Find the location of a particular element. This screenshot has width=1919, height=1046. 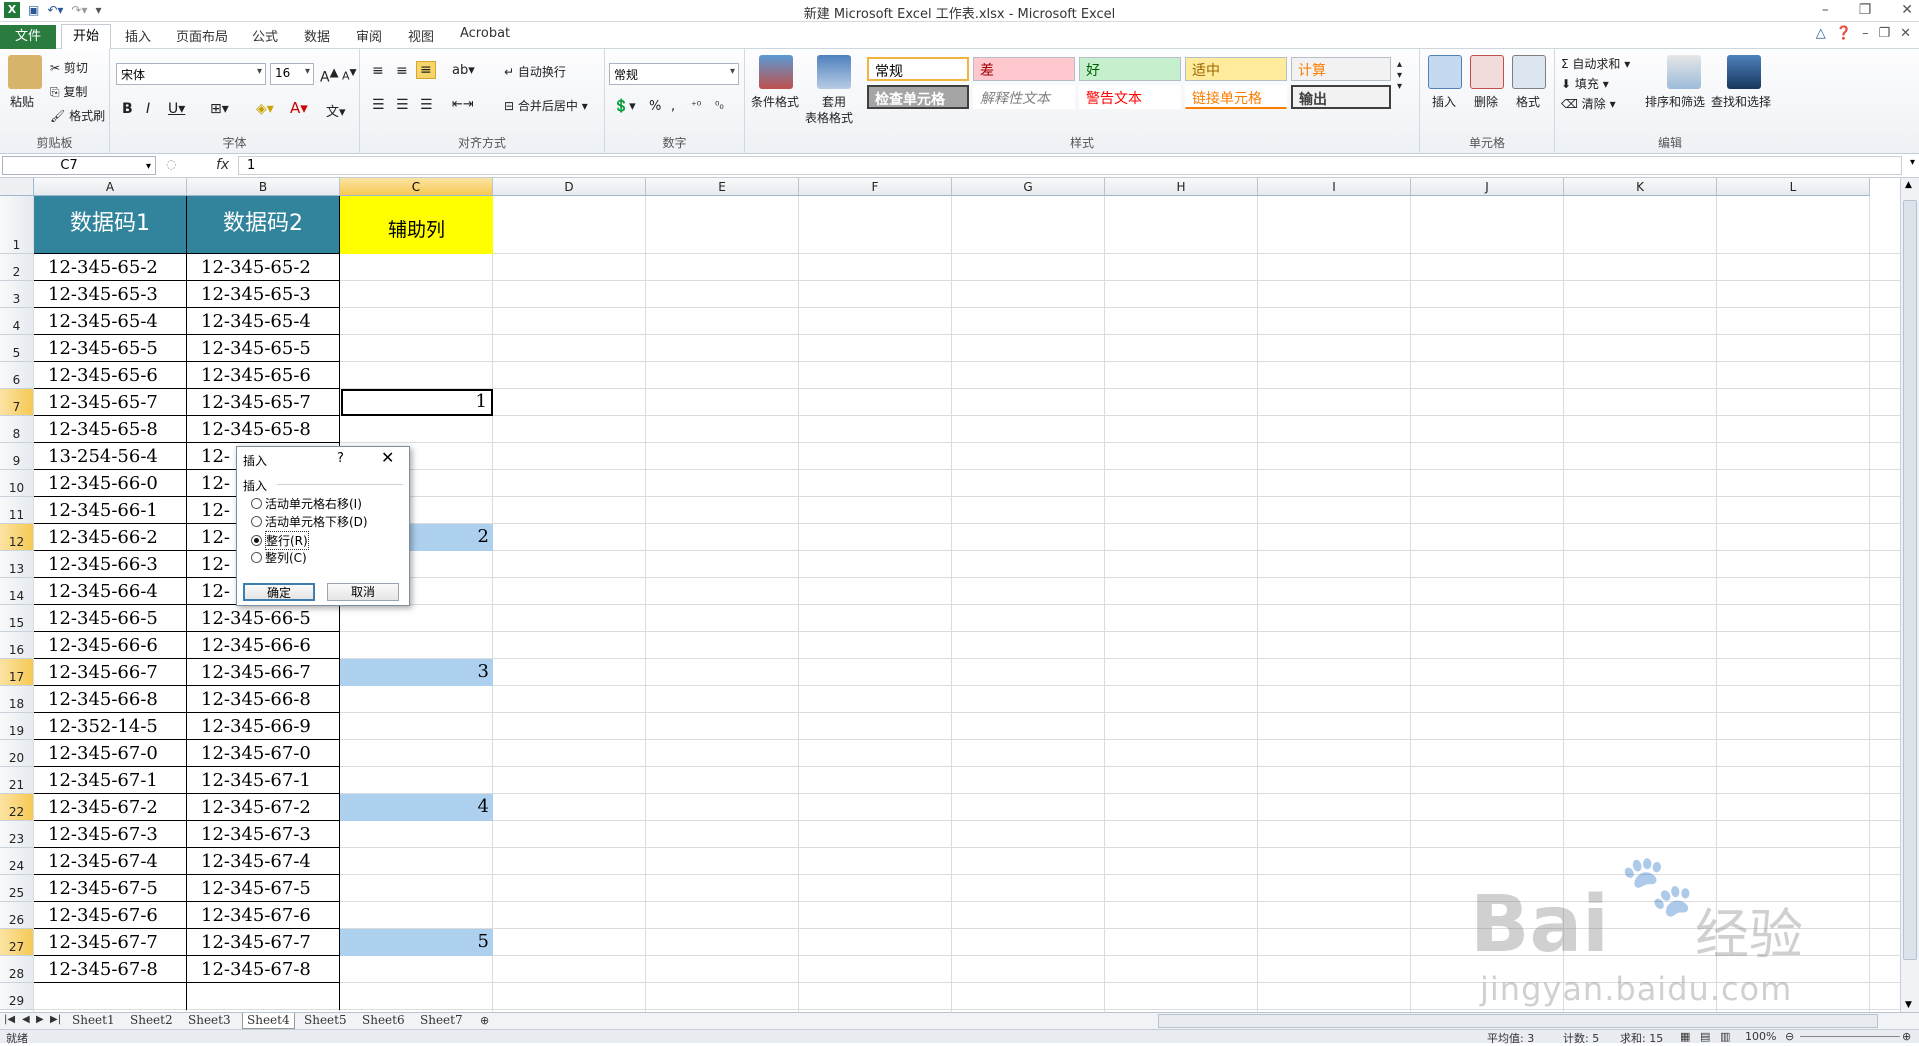

cell-b20: 12-345-67-0 is located at coordinates (263, 753).